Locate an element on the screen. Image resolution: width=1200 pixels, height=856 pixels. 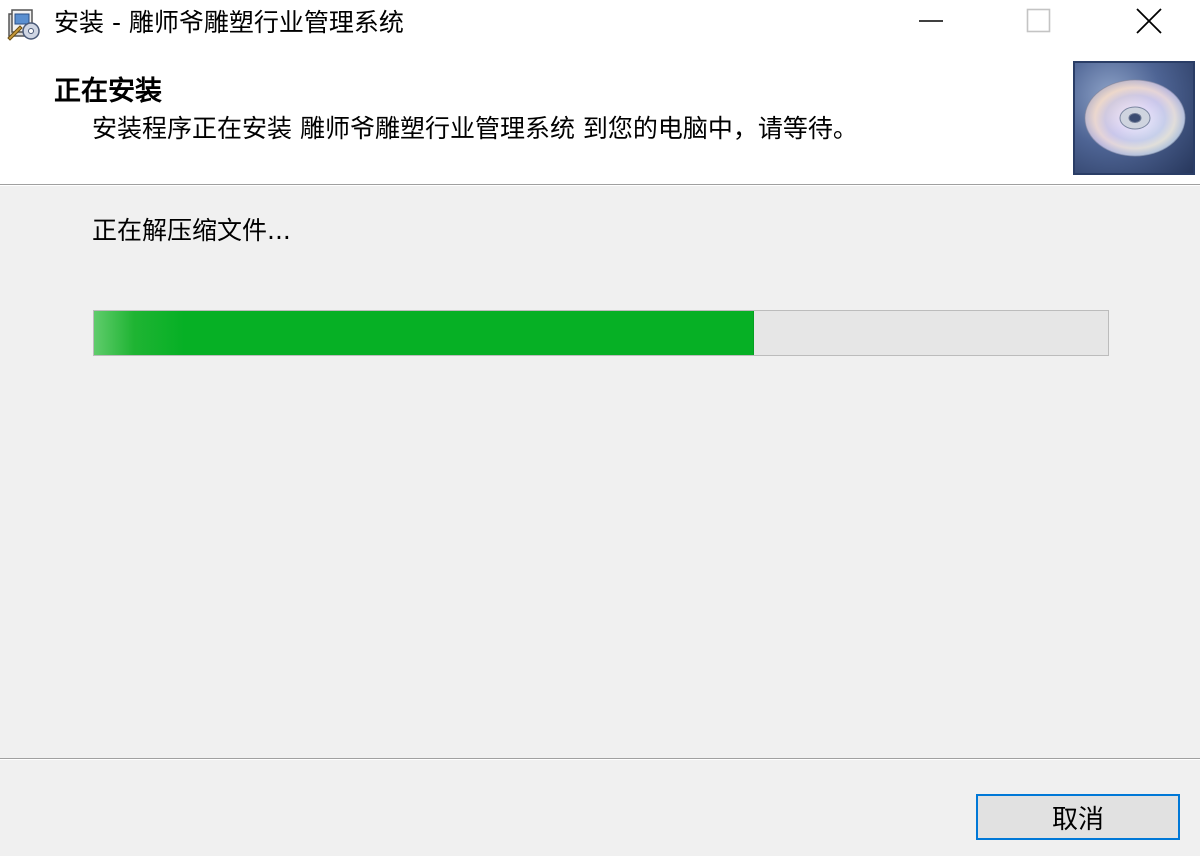
minimize-button is located at coordinates (931, 23).